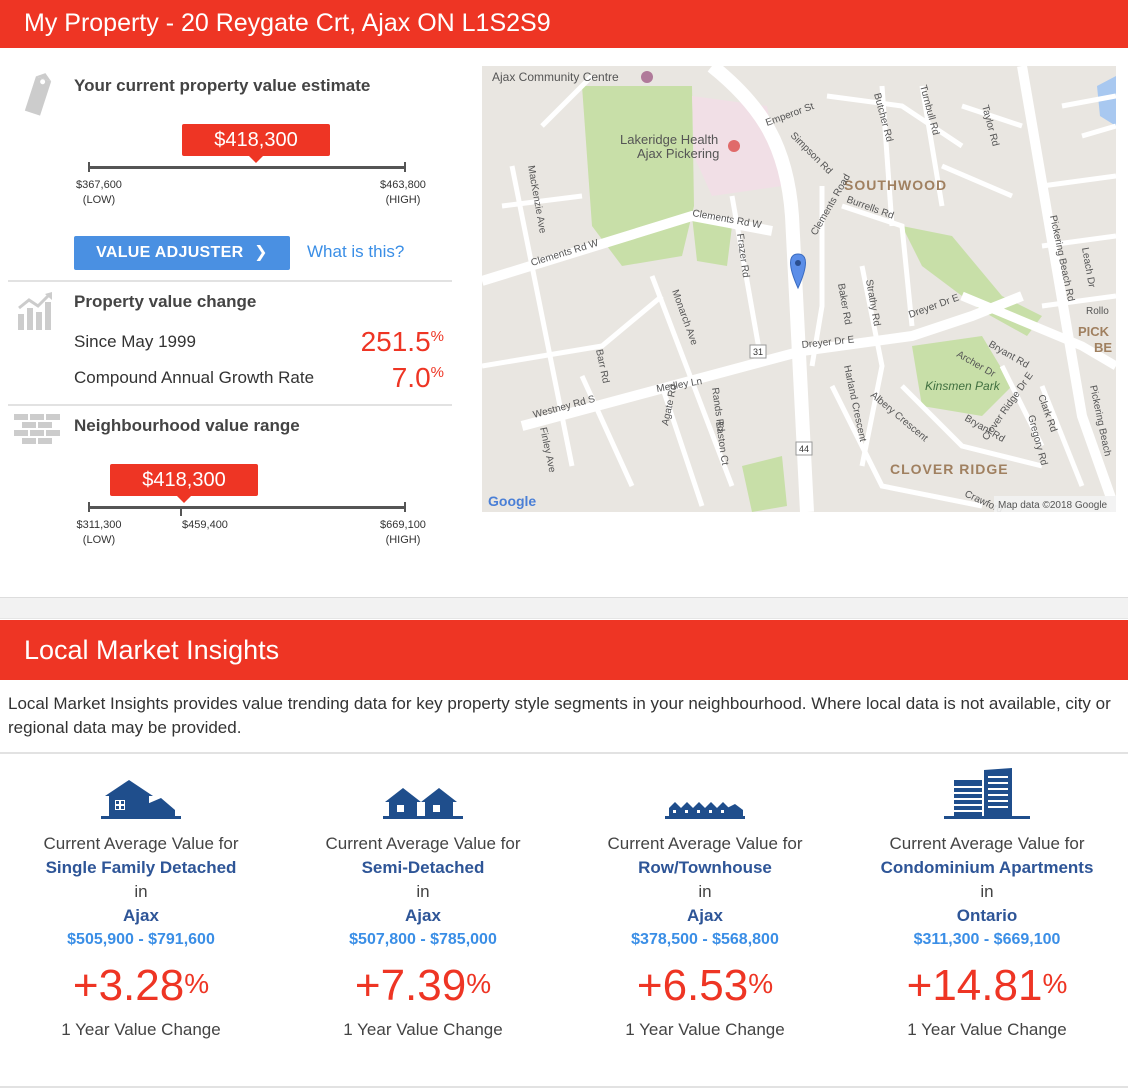 The height and width of the screenshot is (1092, 1128). What do you see at coordinates (222, 85) in the screenshot?
I see `estimate-heading: Your current property value estimate` at bounding box center [222, 85].